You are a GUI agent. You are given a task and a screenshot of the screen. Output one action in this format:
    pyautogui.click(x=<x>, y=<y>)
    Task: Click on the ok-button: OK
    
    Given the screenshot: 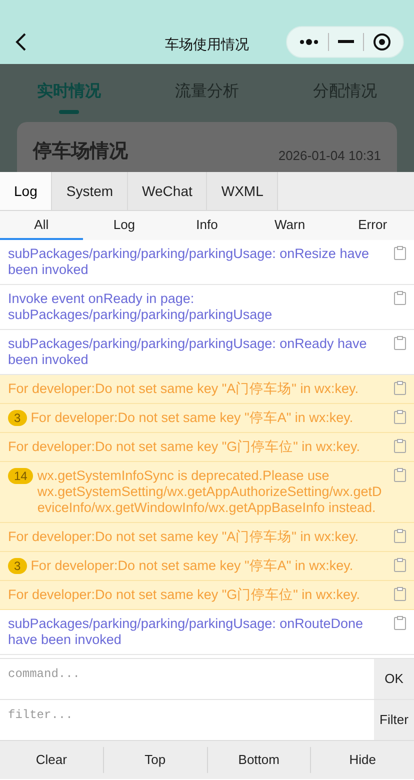 What is the action you would take?
    pyautogui.click(x=394, y=679)
    